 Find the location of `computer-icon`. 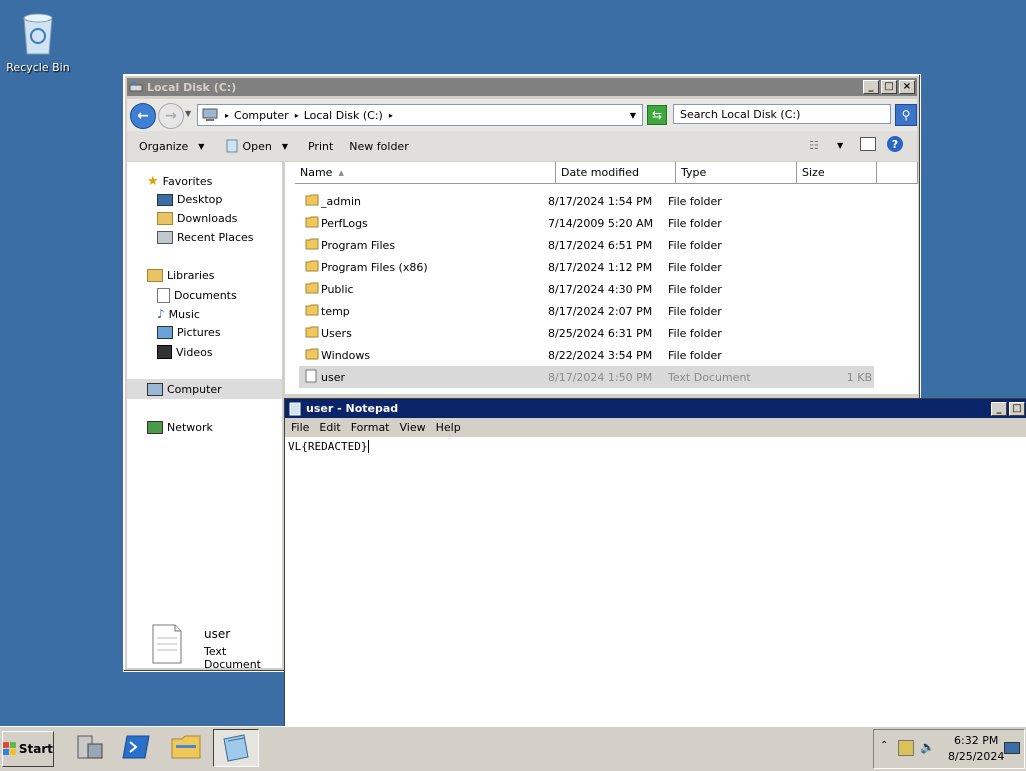

computer-icon is located at coordinates (210, 114).